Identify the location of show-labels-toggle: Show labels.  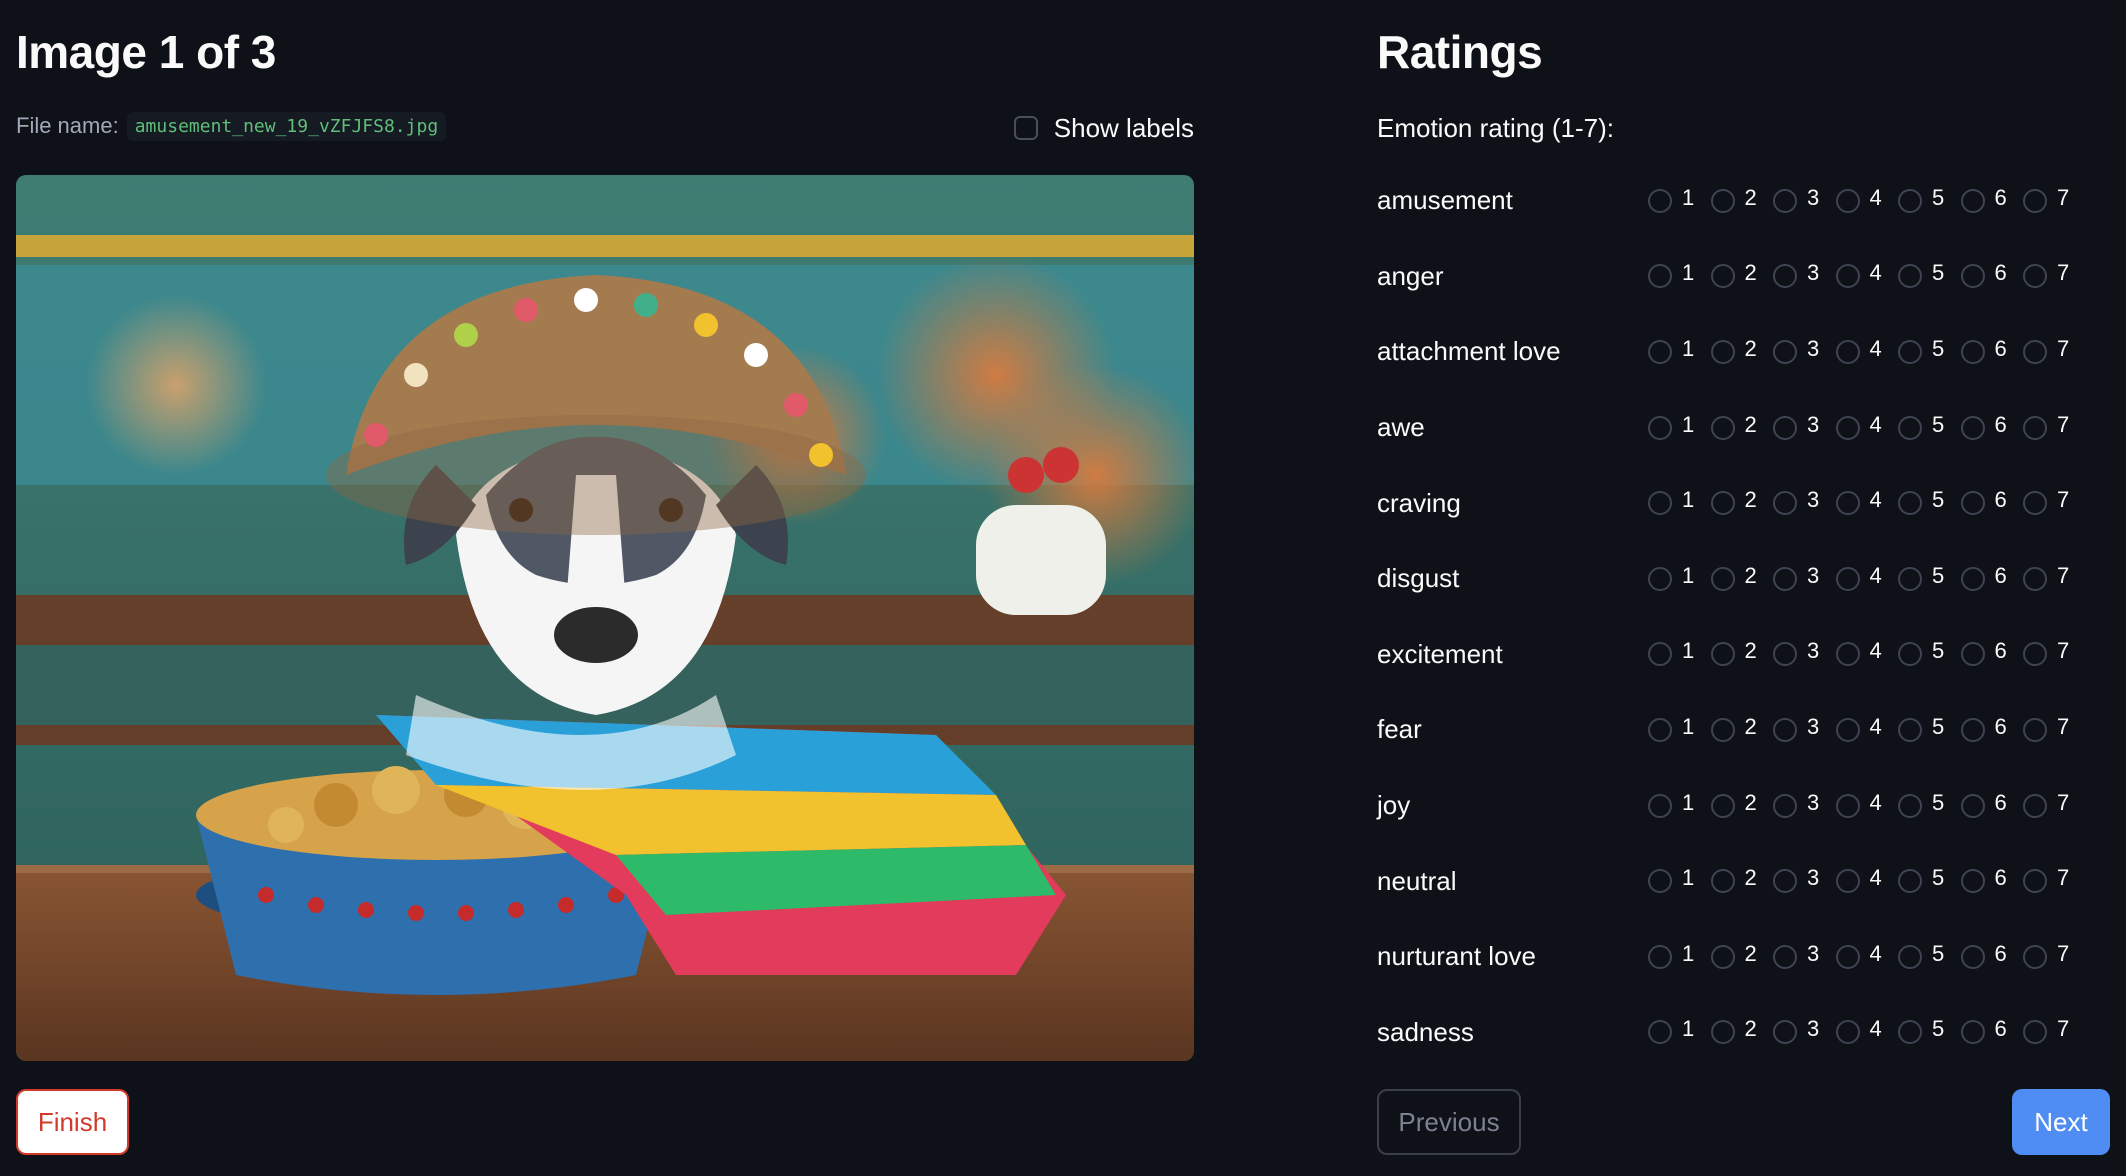
(1103, 128).